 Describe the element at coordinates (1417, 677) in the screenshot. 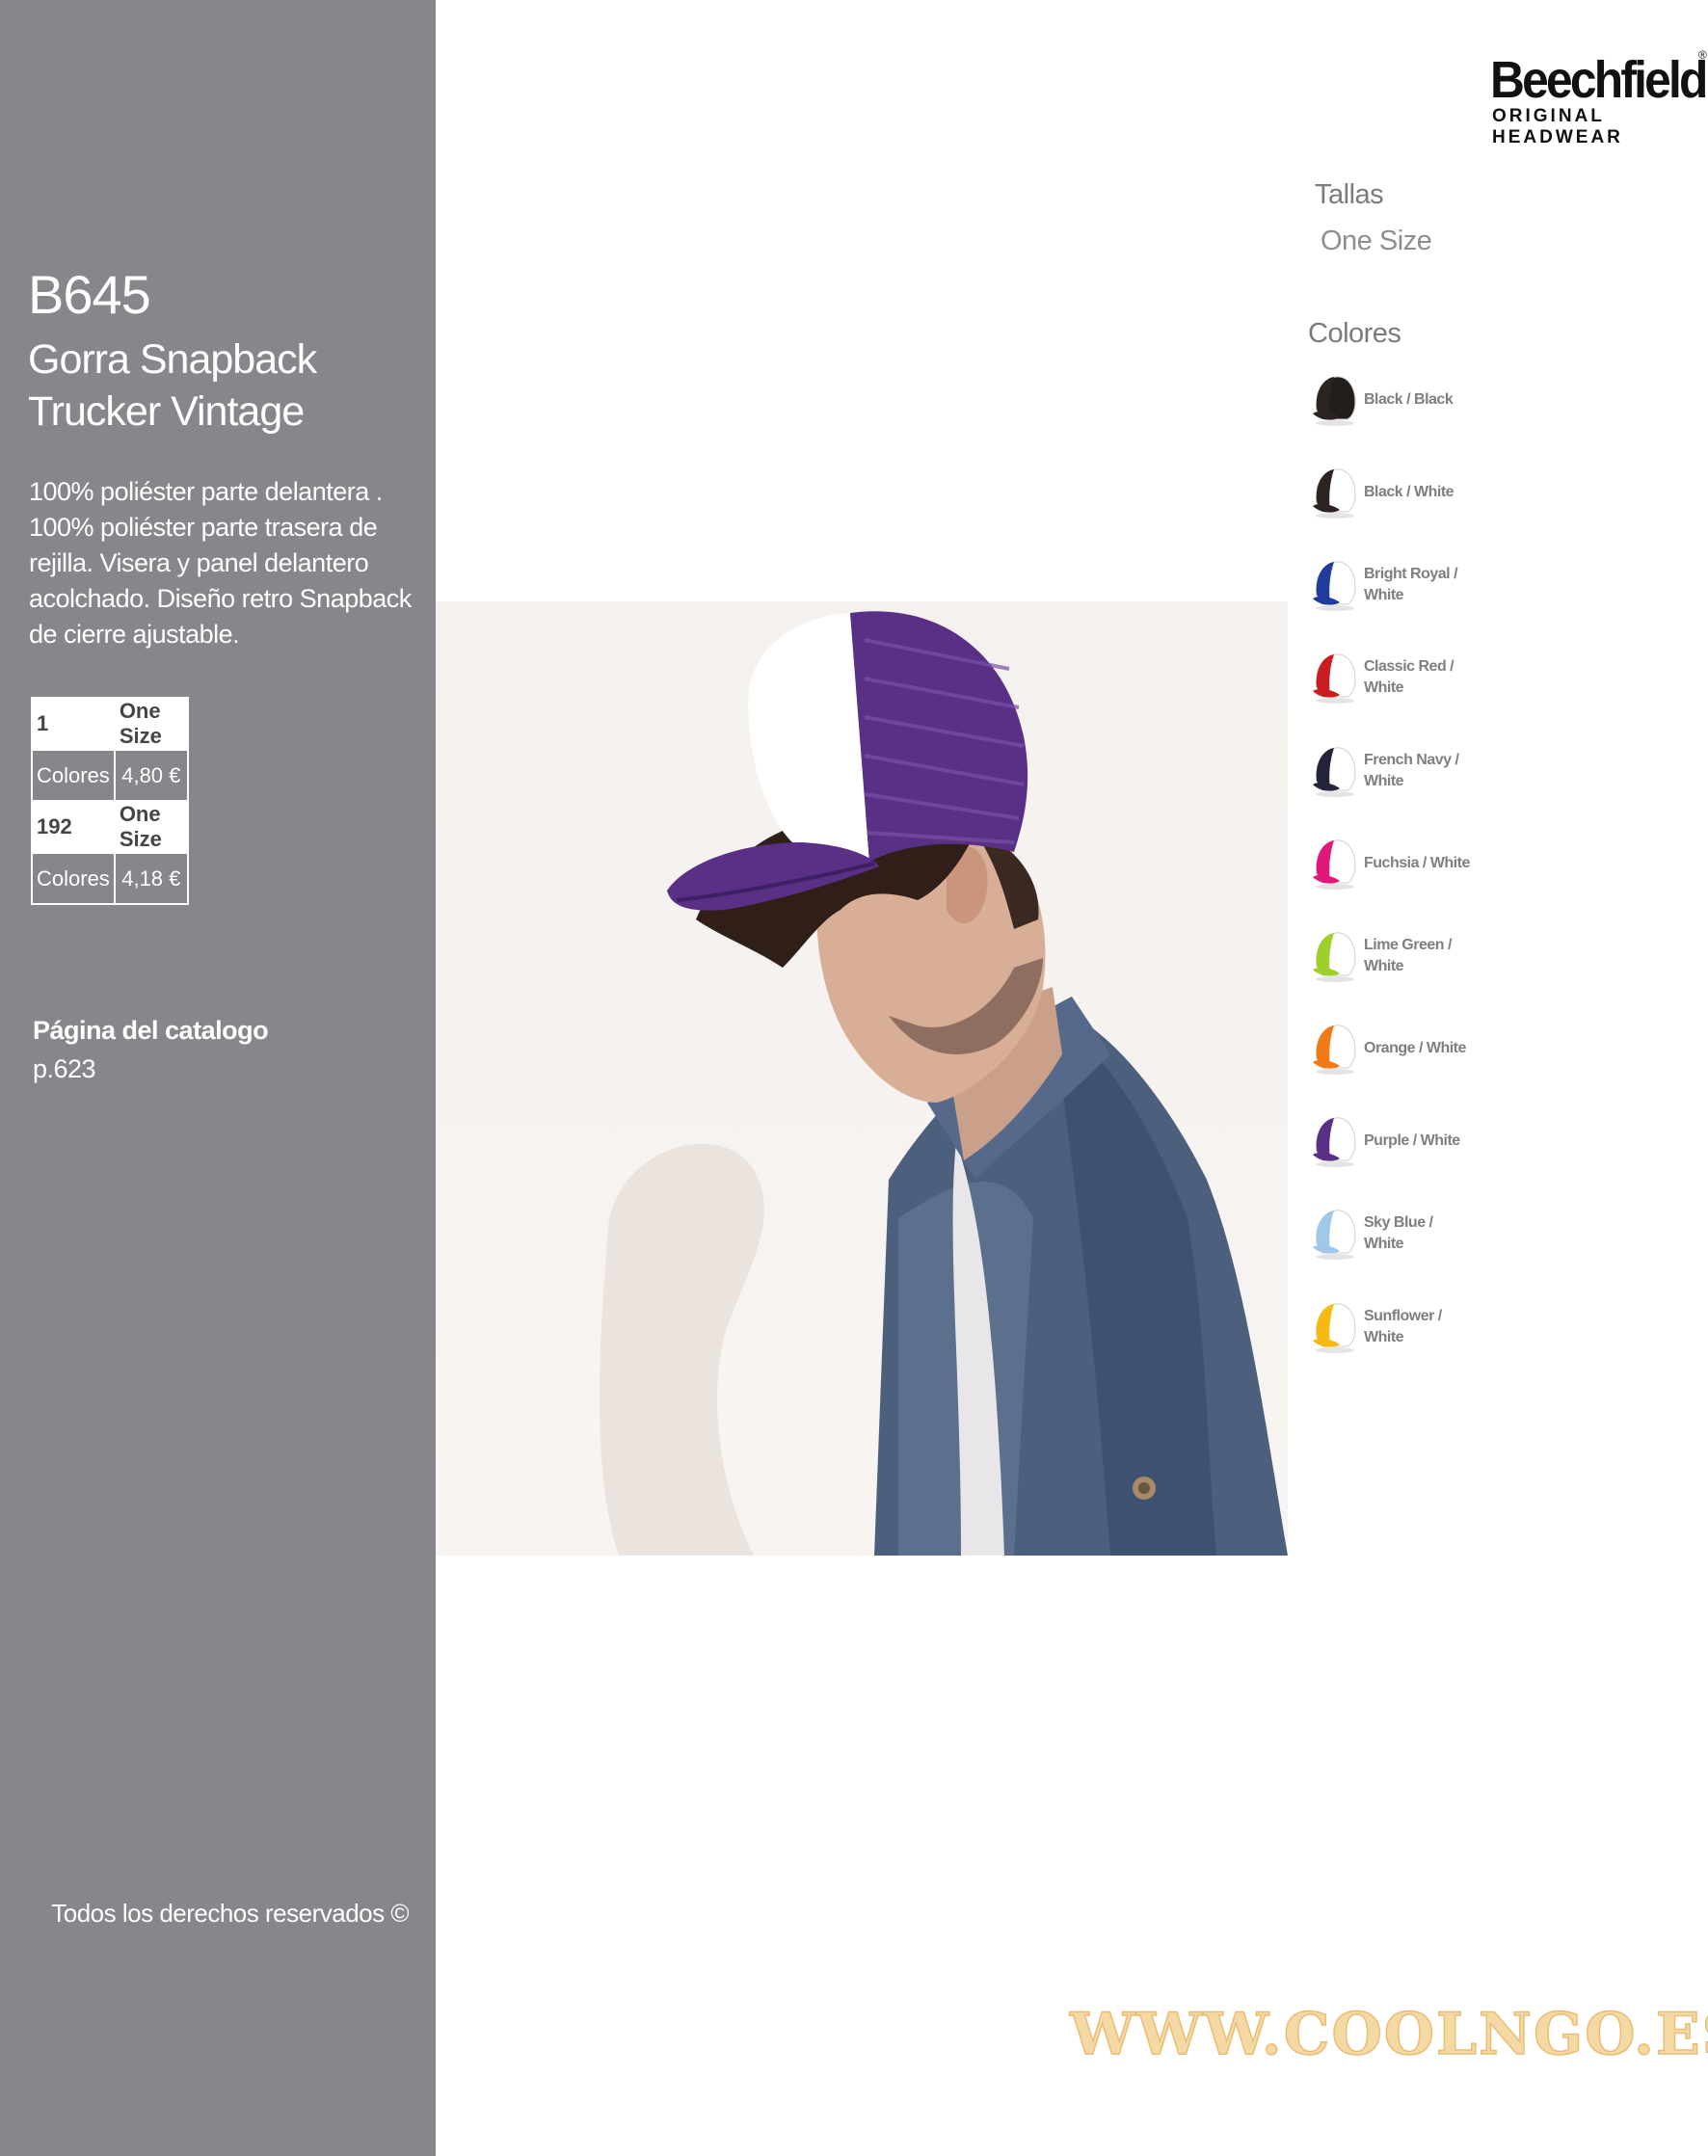

I see `color-swatch-label: Classic Red / White` at that location.